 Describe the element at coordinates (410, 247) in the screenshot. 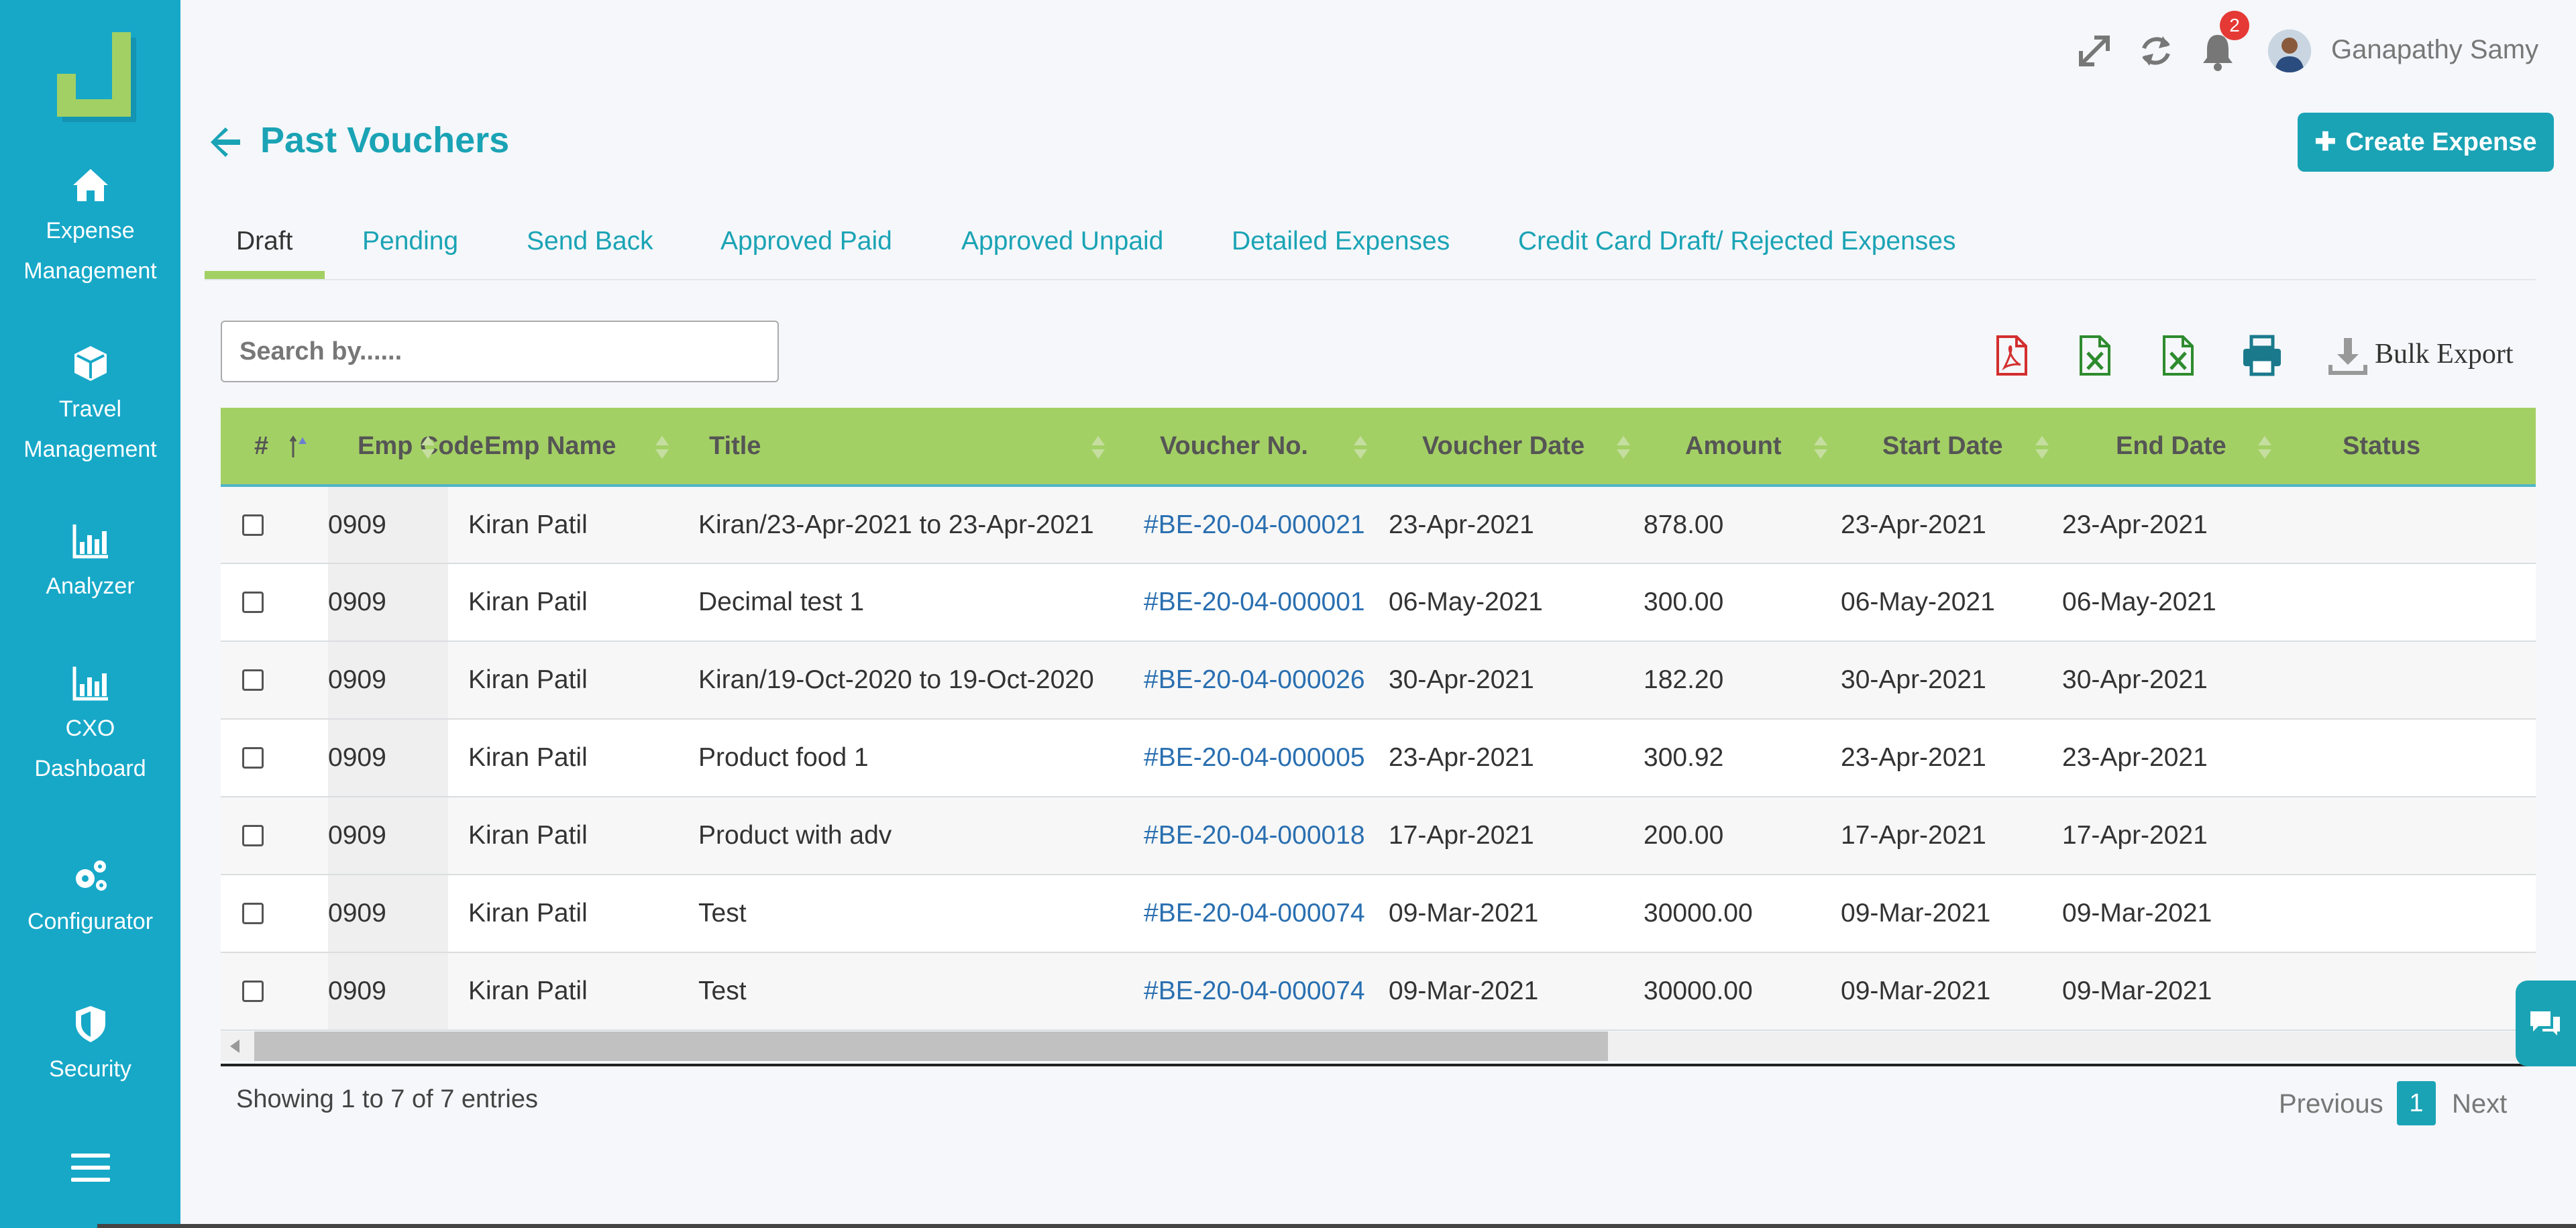

I see `tab-pending: Pending` at that location.